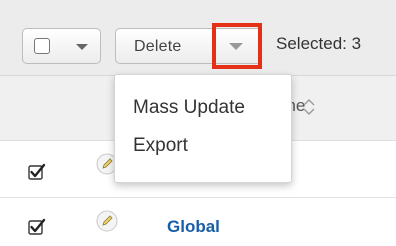 The image size is (396, 246). I want to click on menu-item-label: Mass Update, so click(189, 107).